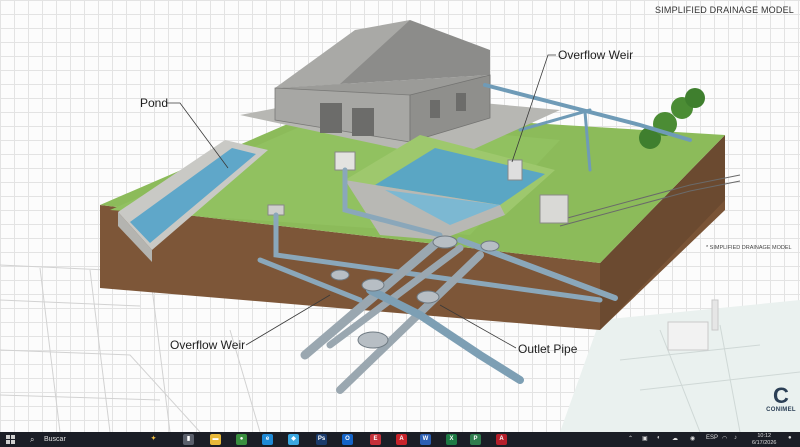  Describe the element at coordinates (10, 439) in the screenshot. I see `windows-start-icon` at that location.